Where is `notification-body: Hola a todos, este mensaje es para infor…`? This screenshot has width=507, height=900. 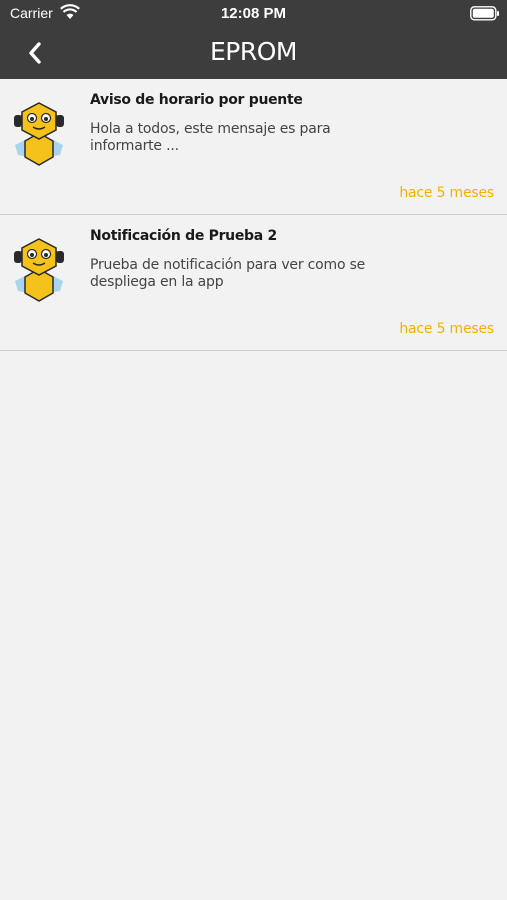
notification-body: Hola a todos, este mensaje es para infor… is located at coordinates (210, 137).